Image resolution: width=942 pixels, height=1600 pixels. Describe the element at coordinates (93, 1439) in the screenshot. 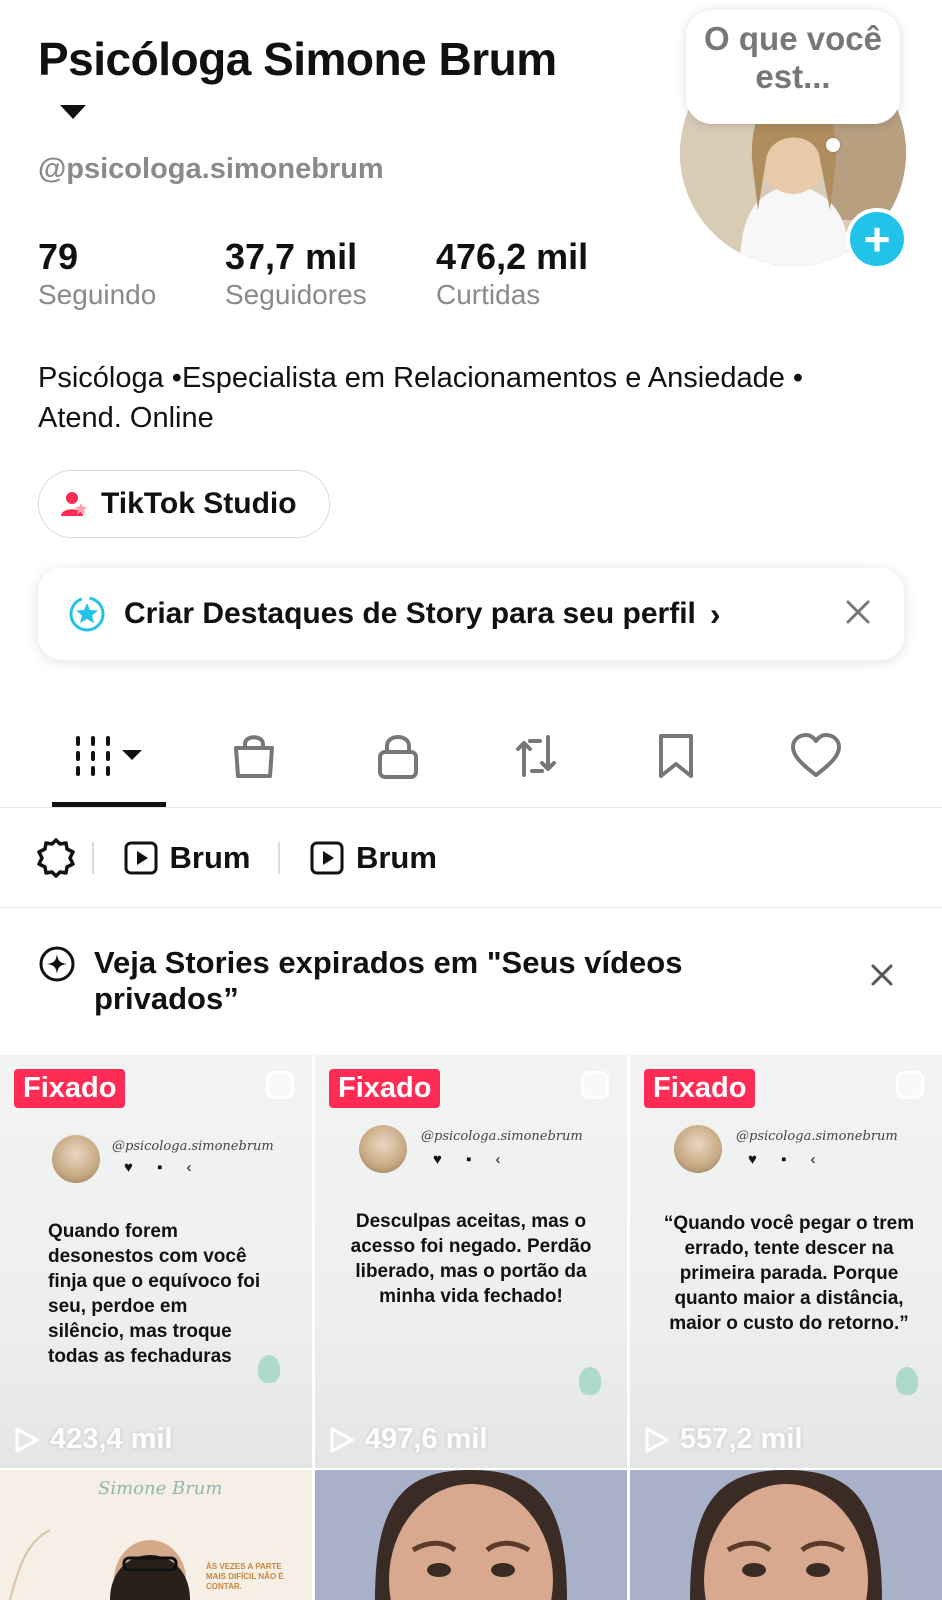

I see `view-count: 423,4 mil` at that location.